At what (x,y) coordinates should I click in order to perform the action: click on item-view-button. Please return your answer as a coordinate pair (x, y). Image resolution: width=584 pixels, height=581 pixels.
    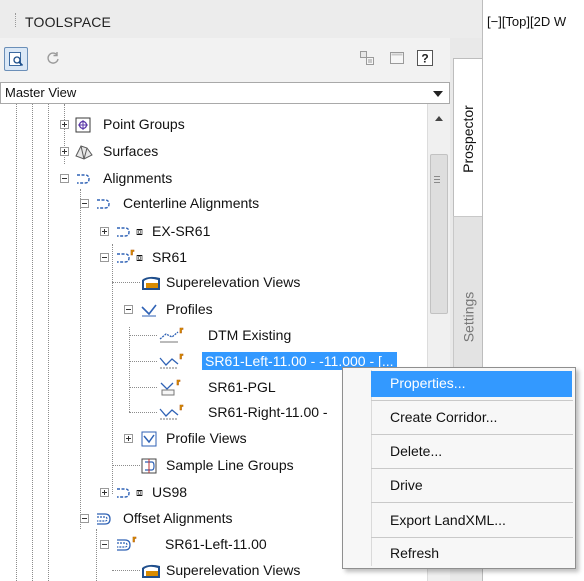
    Looking at the image, I should click on (16, 59).